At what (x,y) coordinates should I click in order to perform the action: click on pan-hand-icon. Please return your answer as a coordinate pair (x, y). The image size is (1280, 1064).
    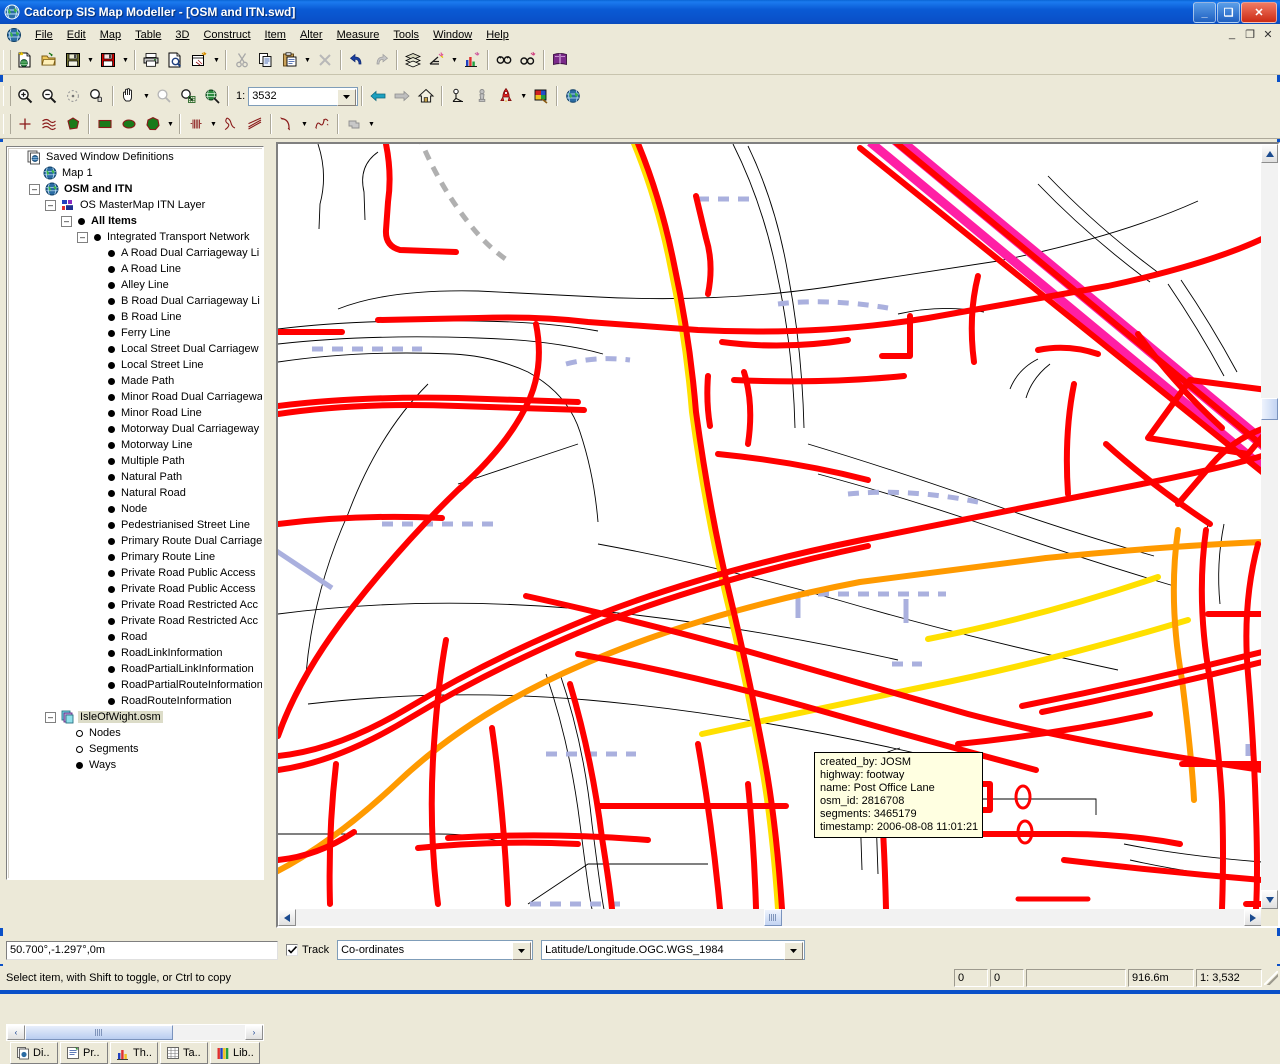
    Looking at the image, I should click on (129, 96).